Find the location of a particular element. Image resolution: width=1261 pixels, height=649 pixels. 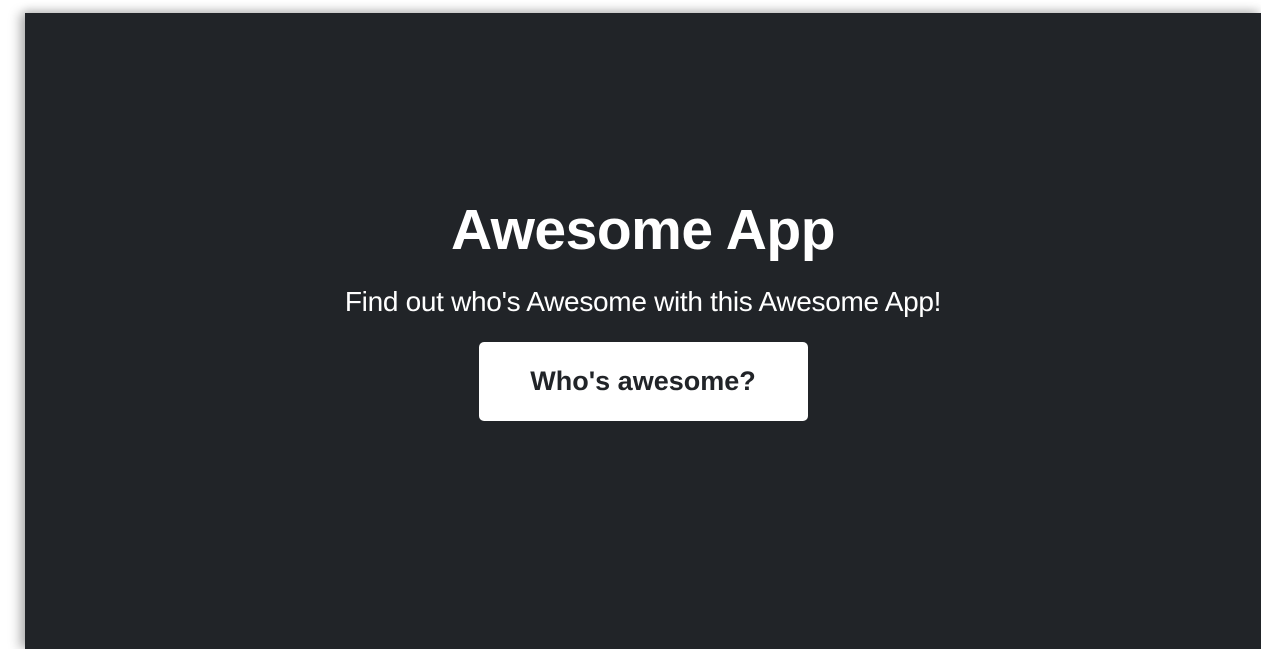

page-title: Awesome App is located at coordinates (643, 230).